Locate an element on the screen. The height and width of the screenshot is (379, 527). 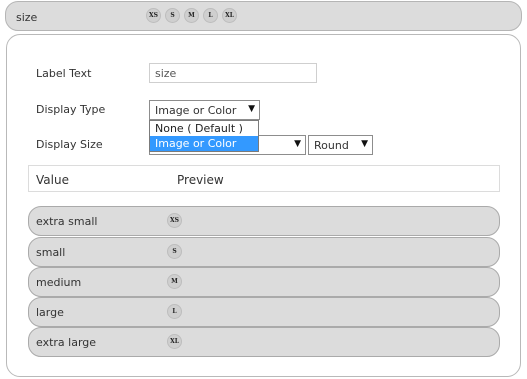
display-type-select: Image or Color ▼ is located at coordinates (204, 110).